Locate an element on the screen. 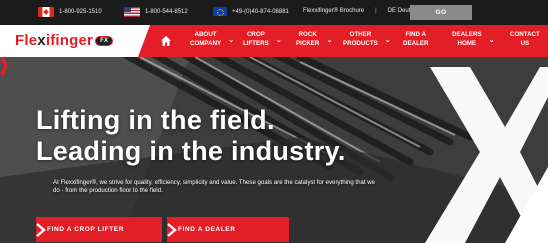  nav-rock-picker: ROCK PICKER ⌄ is located at coordinates (314, 39).